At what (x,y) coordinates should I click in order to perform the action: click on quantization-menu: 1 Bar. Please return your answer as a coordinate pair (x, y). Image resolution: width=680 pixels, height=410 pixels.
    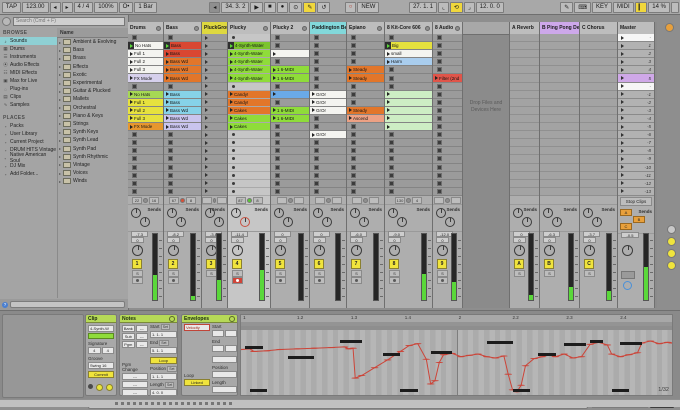
    Looking at the image, I should click on (145, 7).